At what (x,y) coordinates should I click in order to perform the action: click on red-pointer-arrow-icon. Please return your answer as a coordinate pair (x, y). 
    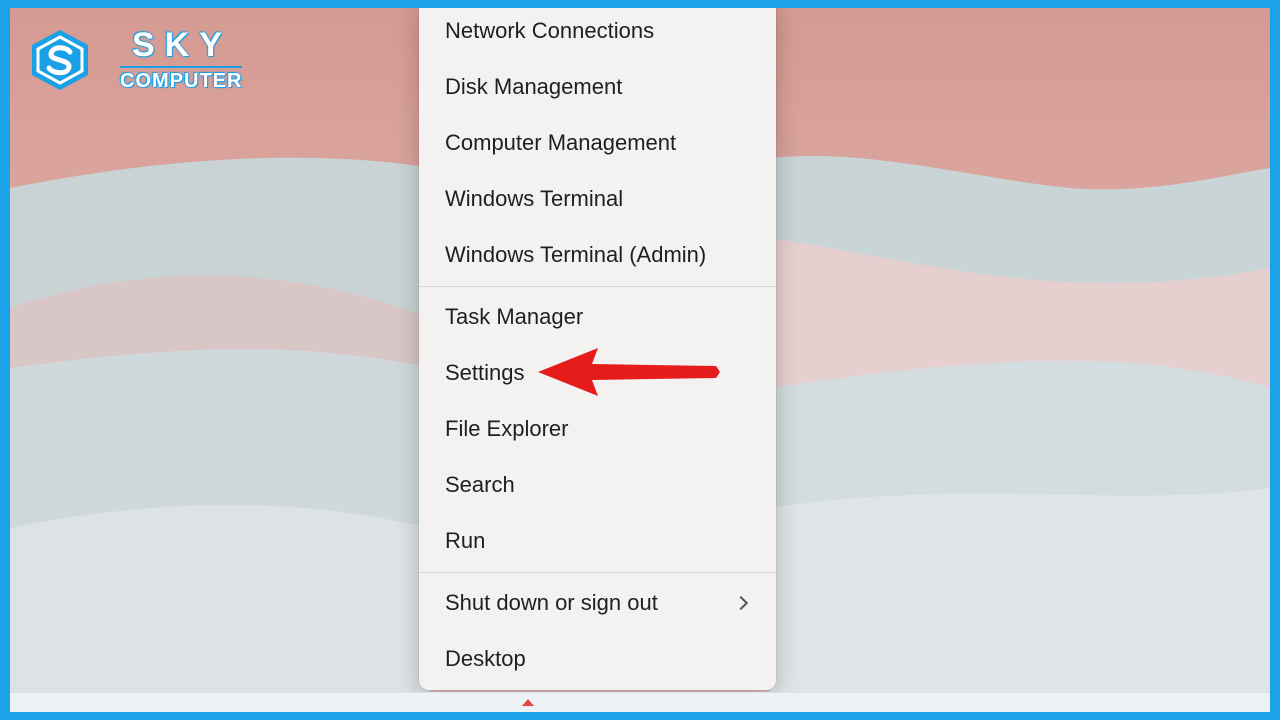
    Looking at the image, I should click on (629, 372).